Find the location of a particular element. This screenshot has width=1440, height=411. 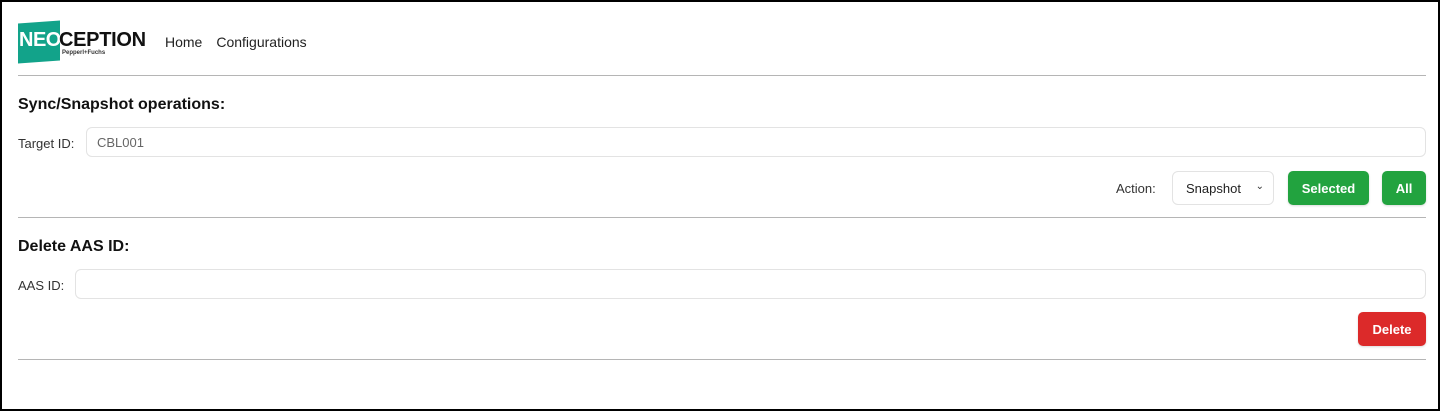

all-button: All is located at coordinates (1404, 188).